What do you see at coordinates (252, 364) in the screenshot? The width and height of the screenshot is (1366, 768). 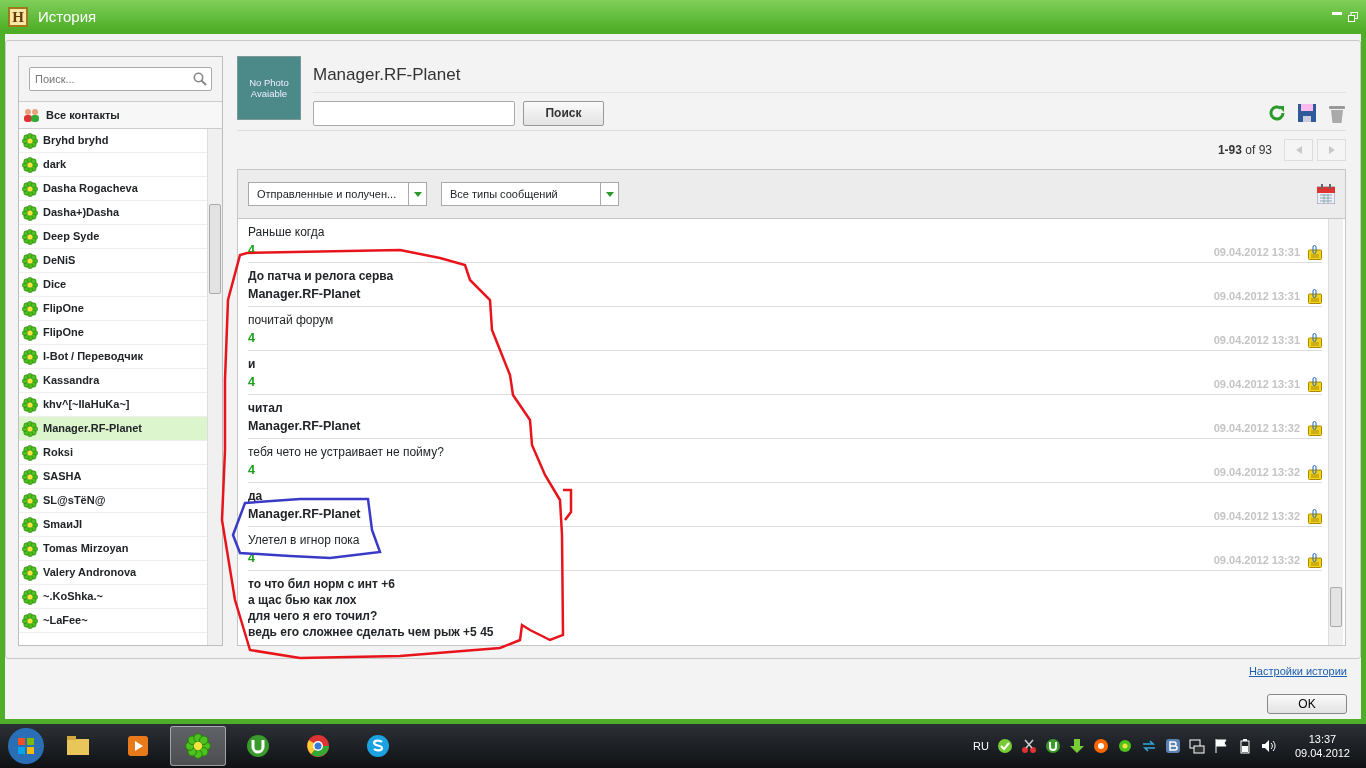 I see `message-text: и` at bounding box center [252, 364].